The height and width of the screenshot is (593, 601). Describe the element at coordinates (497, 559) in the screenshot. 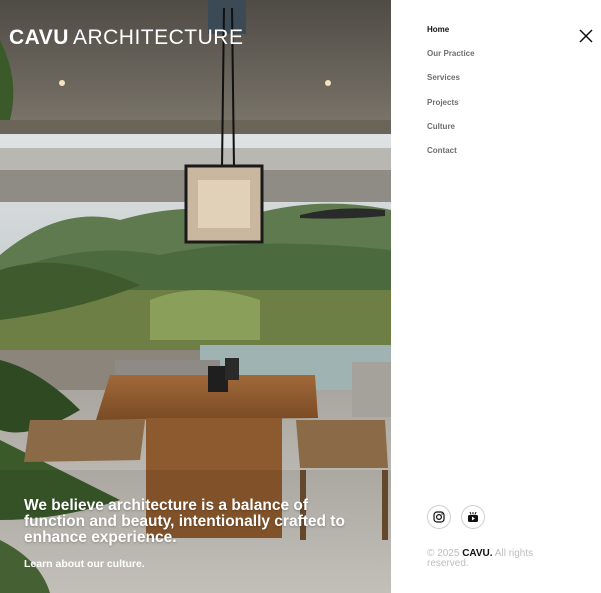

I see `copyright: © 2025 CAVU. All rights reserved.` at that location.